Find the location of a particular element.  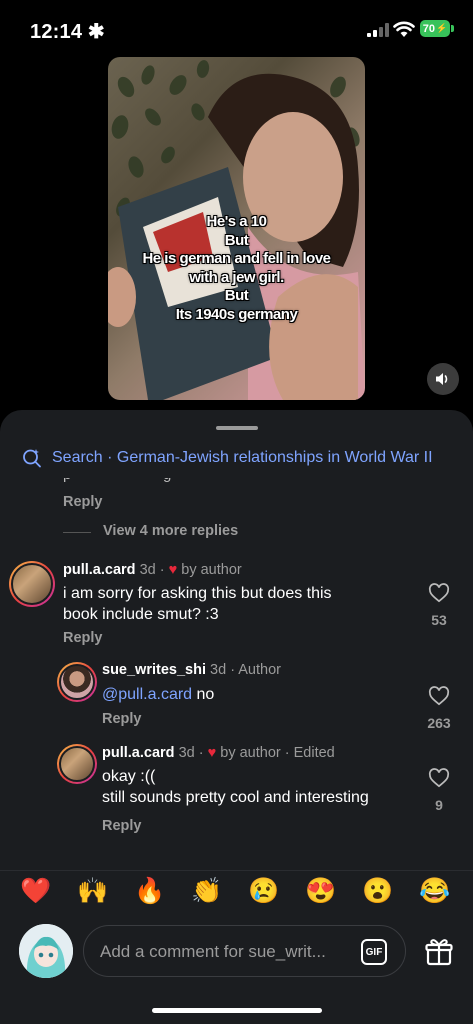

like-control: 9 is located at coordinates (439, 790).